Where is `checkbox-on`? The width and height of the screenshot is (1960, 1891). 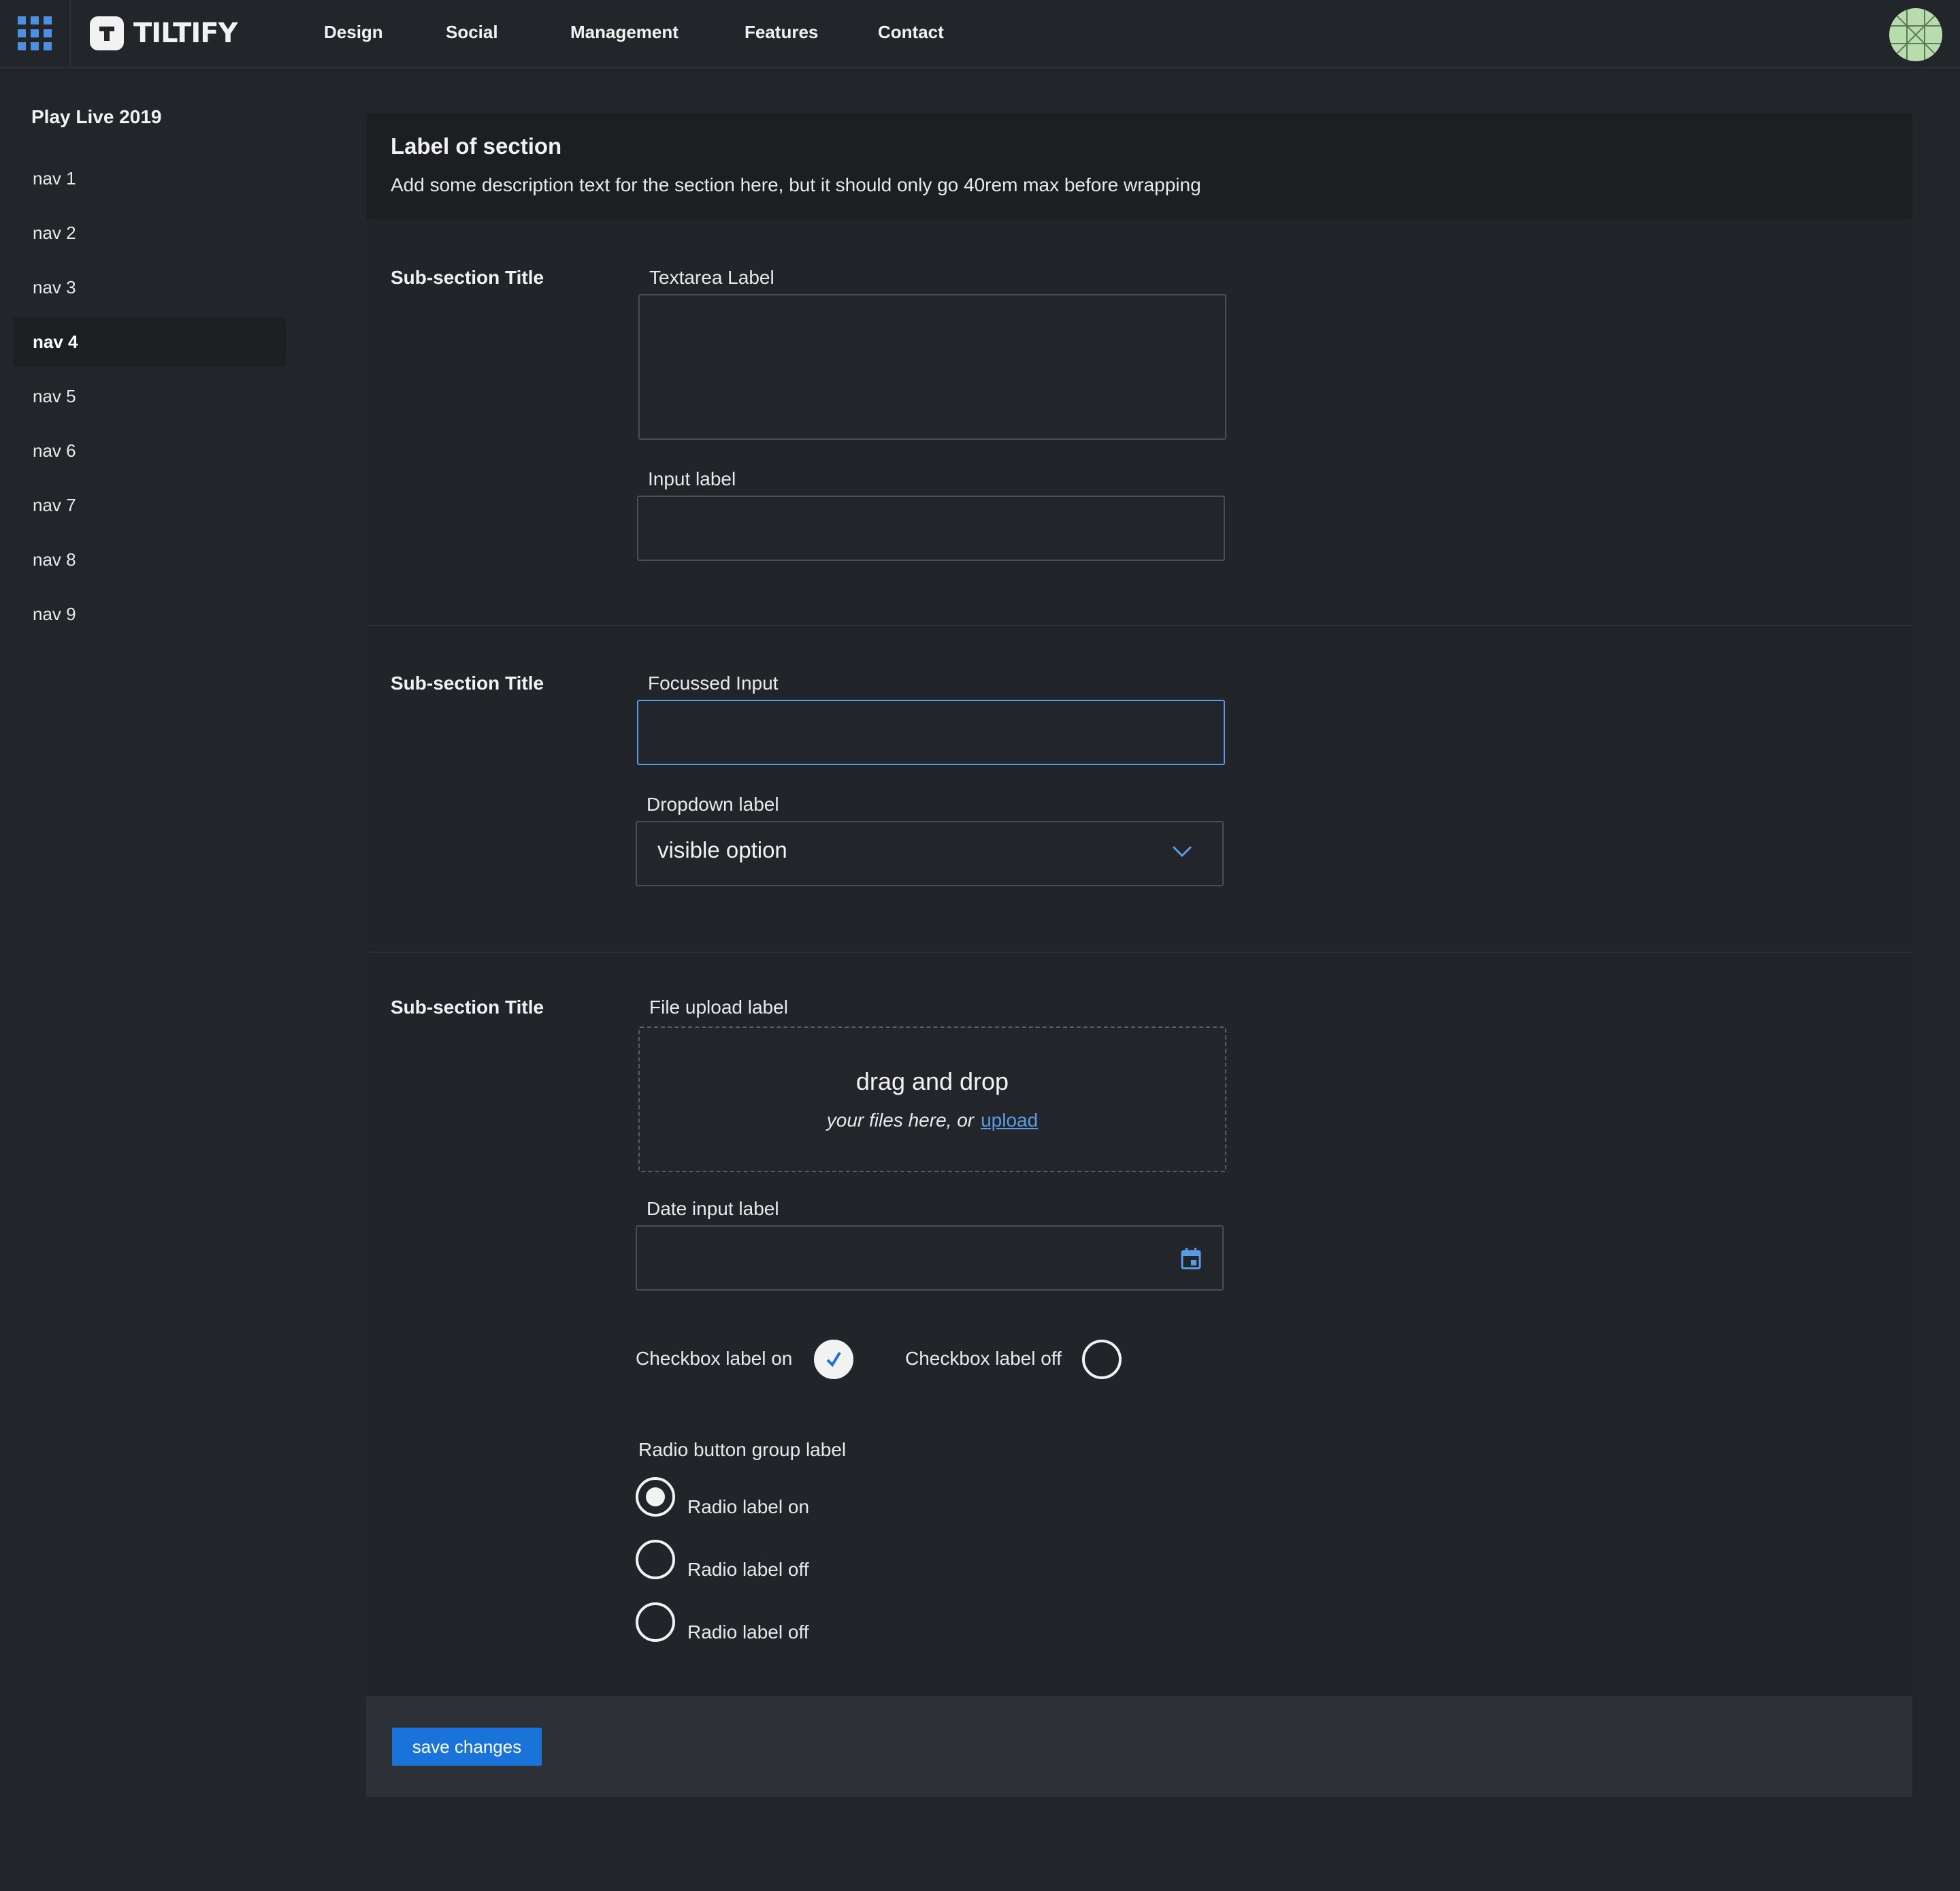
checkbox-on is located at coordinates (834, 1359).